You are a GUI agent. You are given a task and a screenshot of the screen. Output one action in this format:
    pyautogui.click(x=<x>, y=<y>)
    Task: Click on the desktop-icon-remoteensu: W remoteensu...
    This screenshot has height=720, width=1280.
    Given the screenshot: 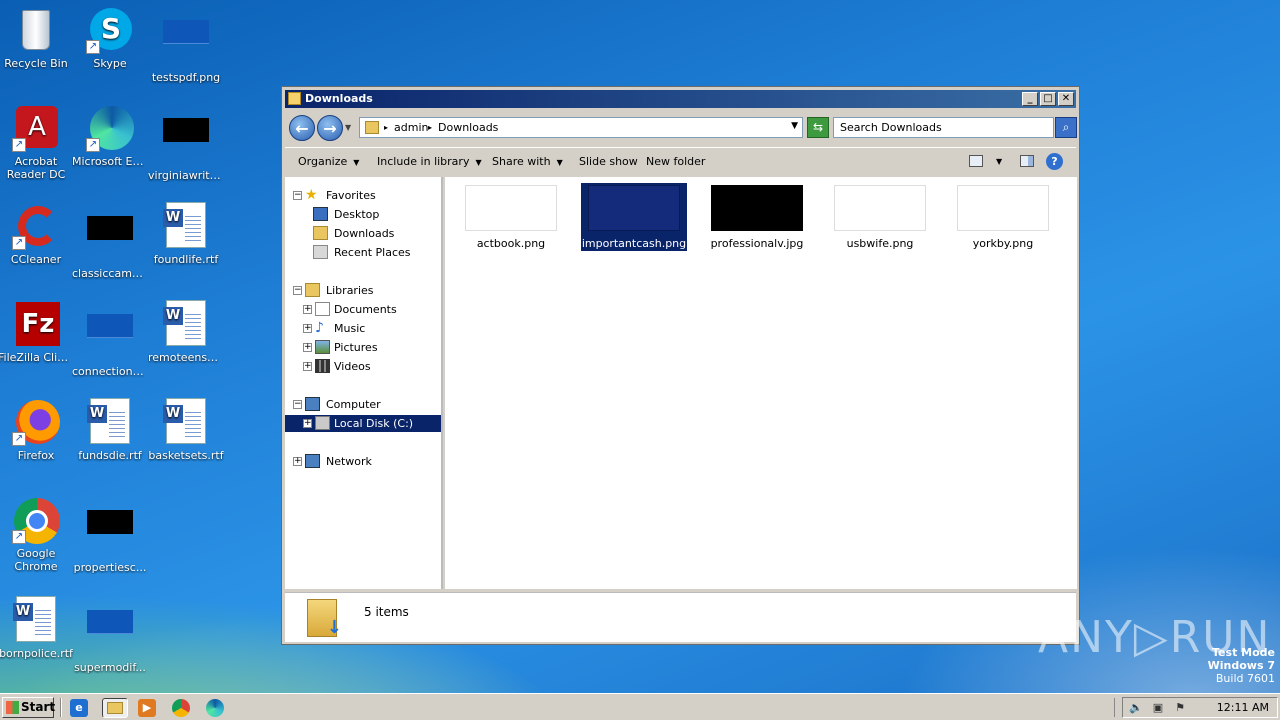 What is the action you would take?
    pyautogui.click(x=186, y=332)
    